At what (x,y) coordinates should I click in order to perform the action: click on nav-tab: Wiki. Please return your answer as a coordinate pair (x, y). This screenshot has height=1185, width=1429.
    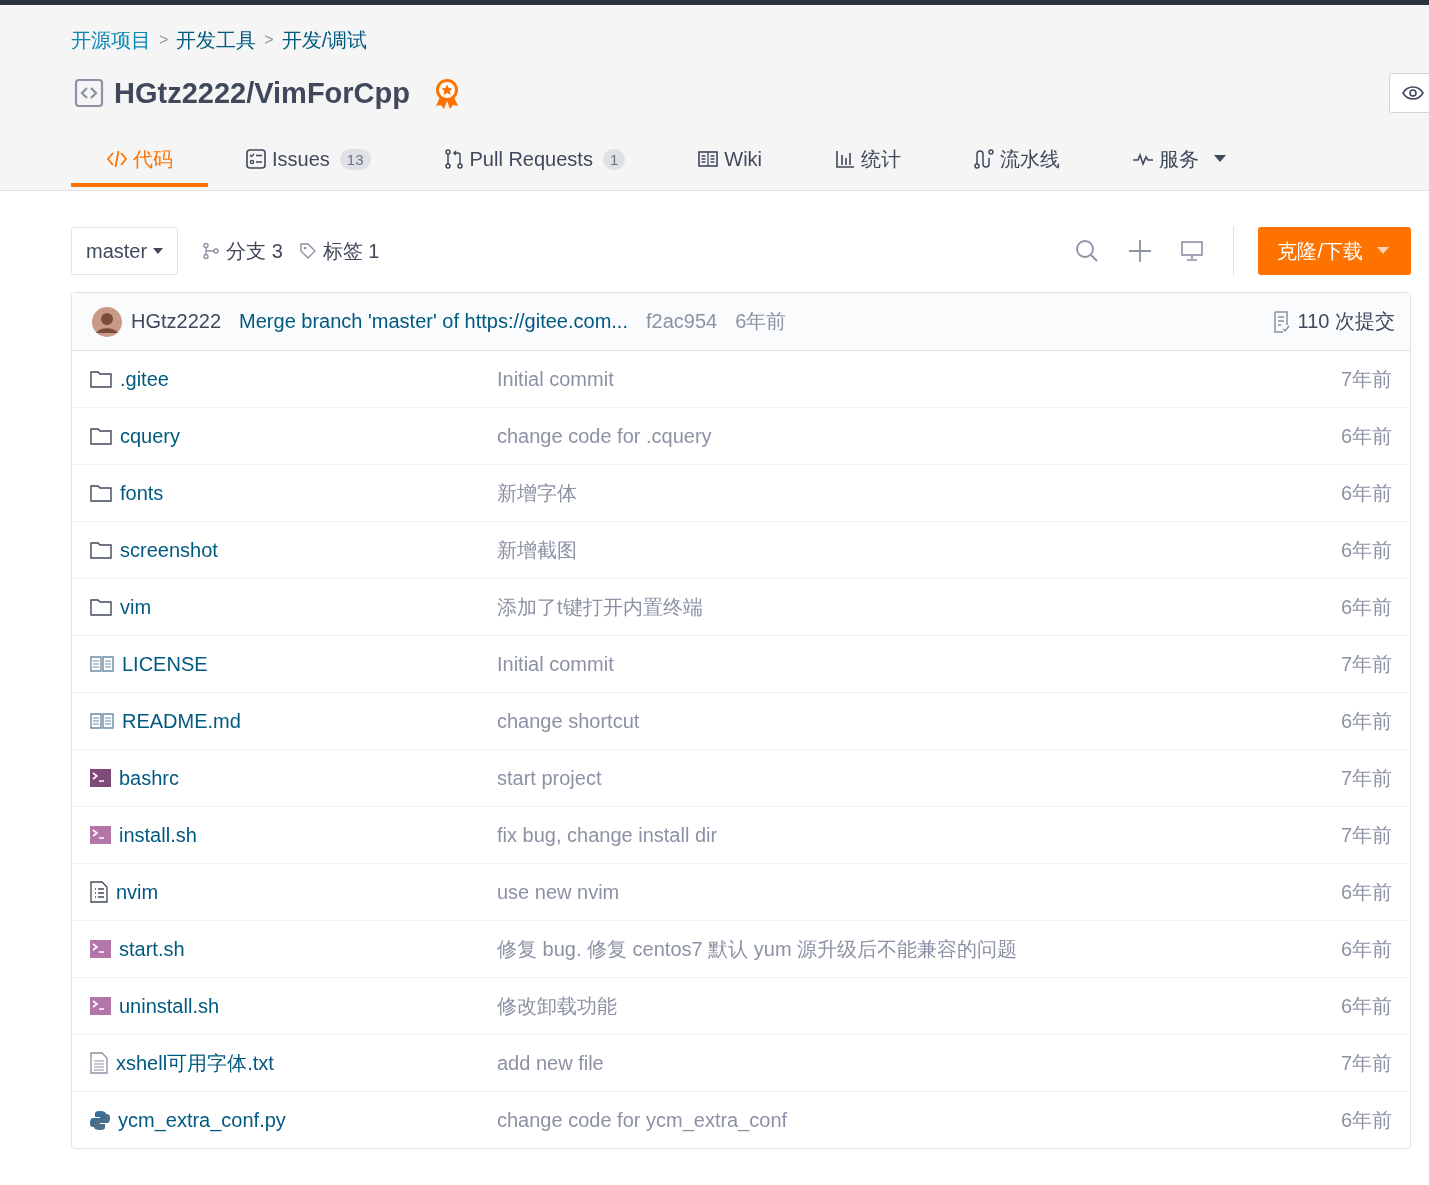
    Looking at the image, I should click on (729, 161).